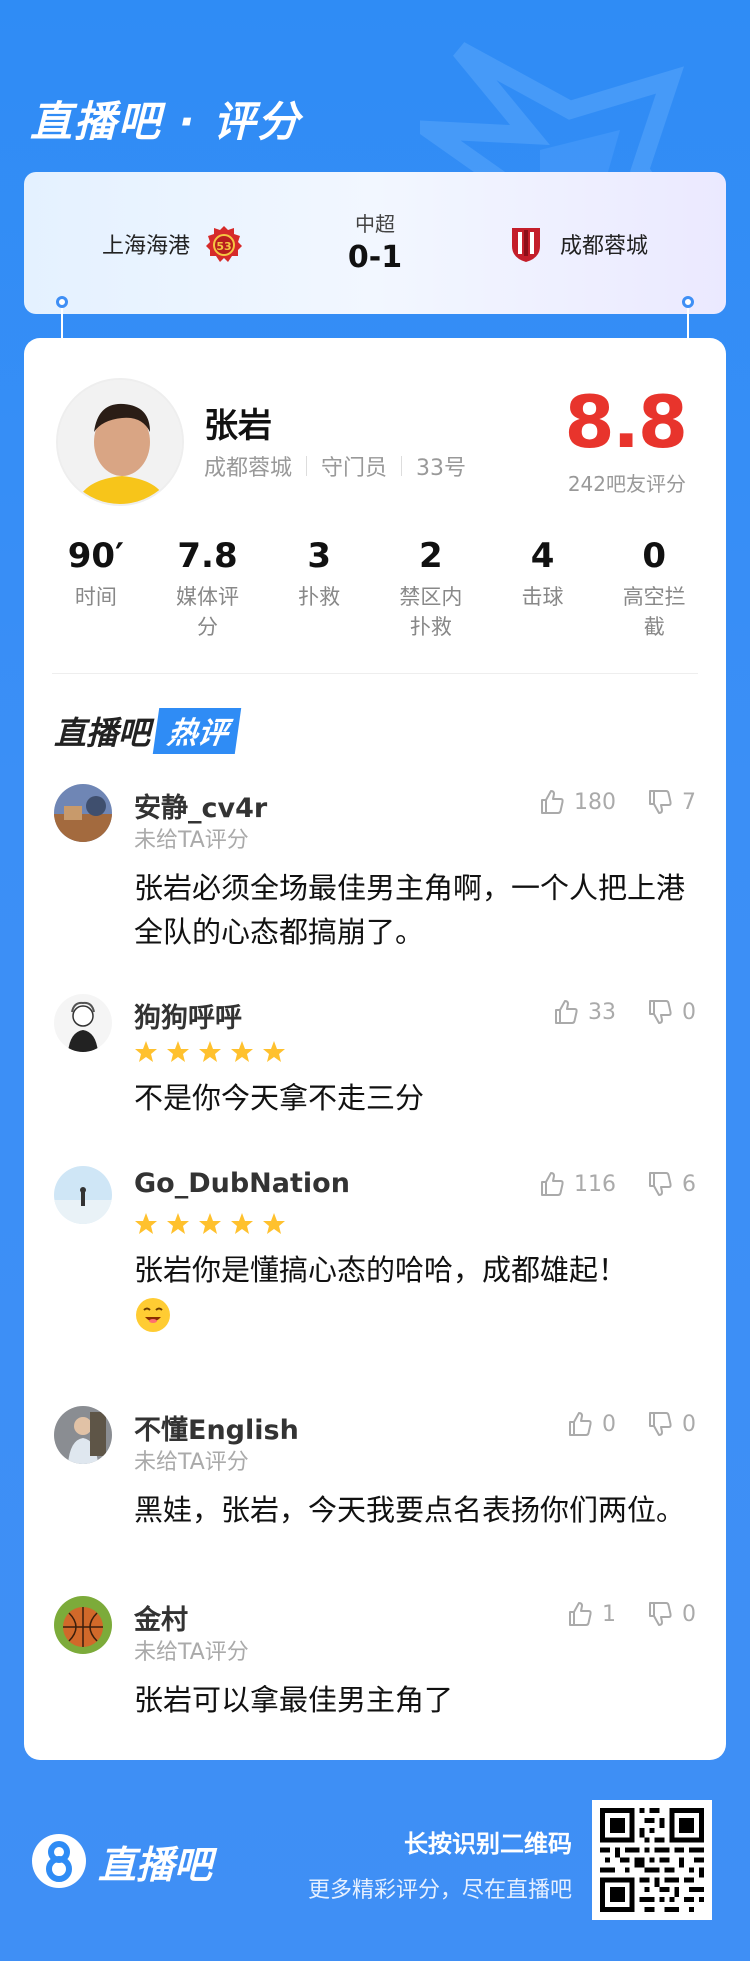 This screenshot has height=1961, width=750. Describe the element at coordinates (584, 1012) in the screenshot. I see `like-button: 33` at that location.